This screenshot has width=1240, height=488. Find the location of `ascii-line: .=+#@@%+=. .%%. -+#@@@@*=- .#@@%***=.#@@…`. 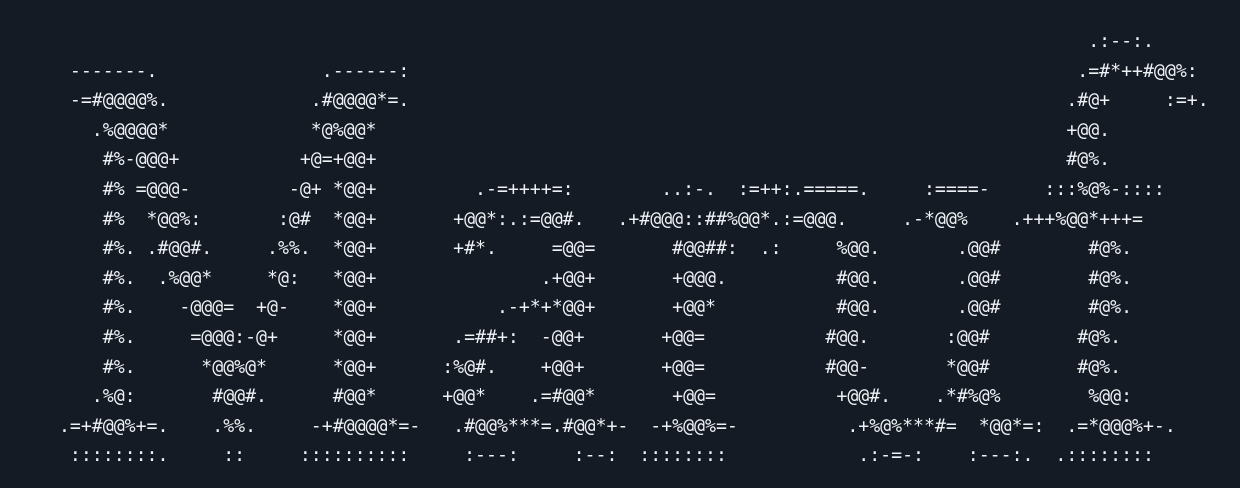

ascii-line: .=+#@@%+=. .%%. -+#@@@@*=- .#@@%***=.#@@… is located at coordinates (612, 426).